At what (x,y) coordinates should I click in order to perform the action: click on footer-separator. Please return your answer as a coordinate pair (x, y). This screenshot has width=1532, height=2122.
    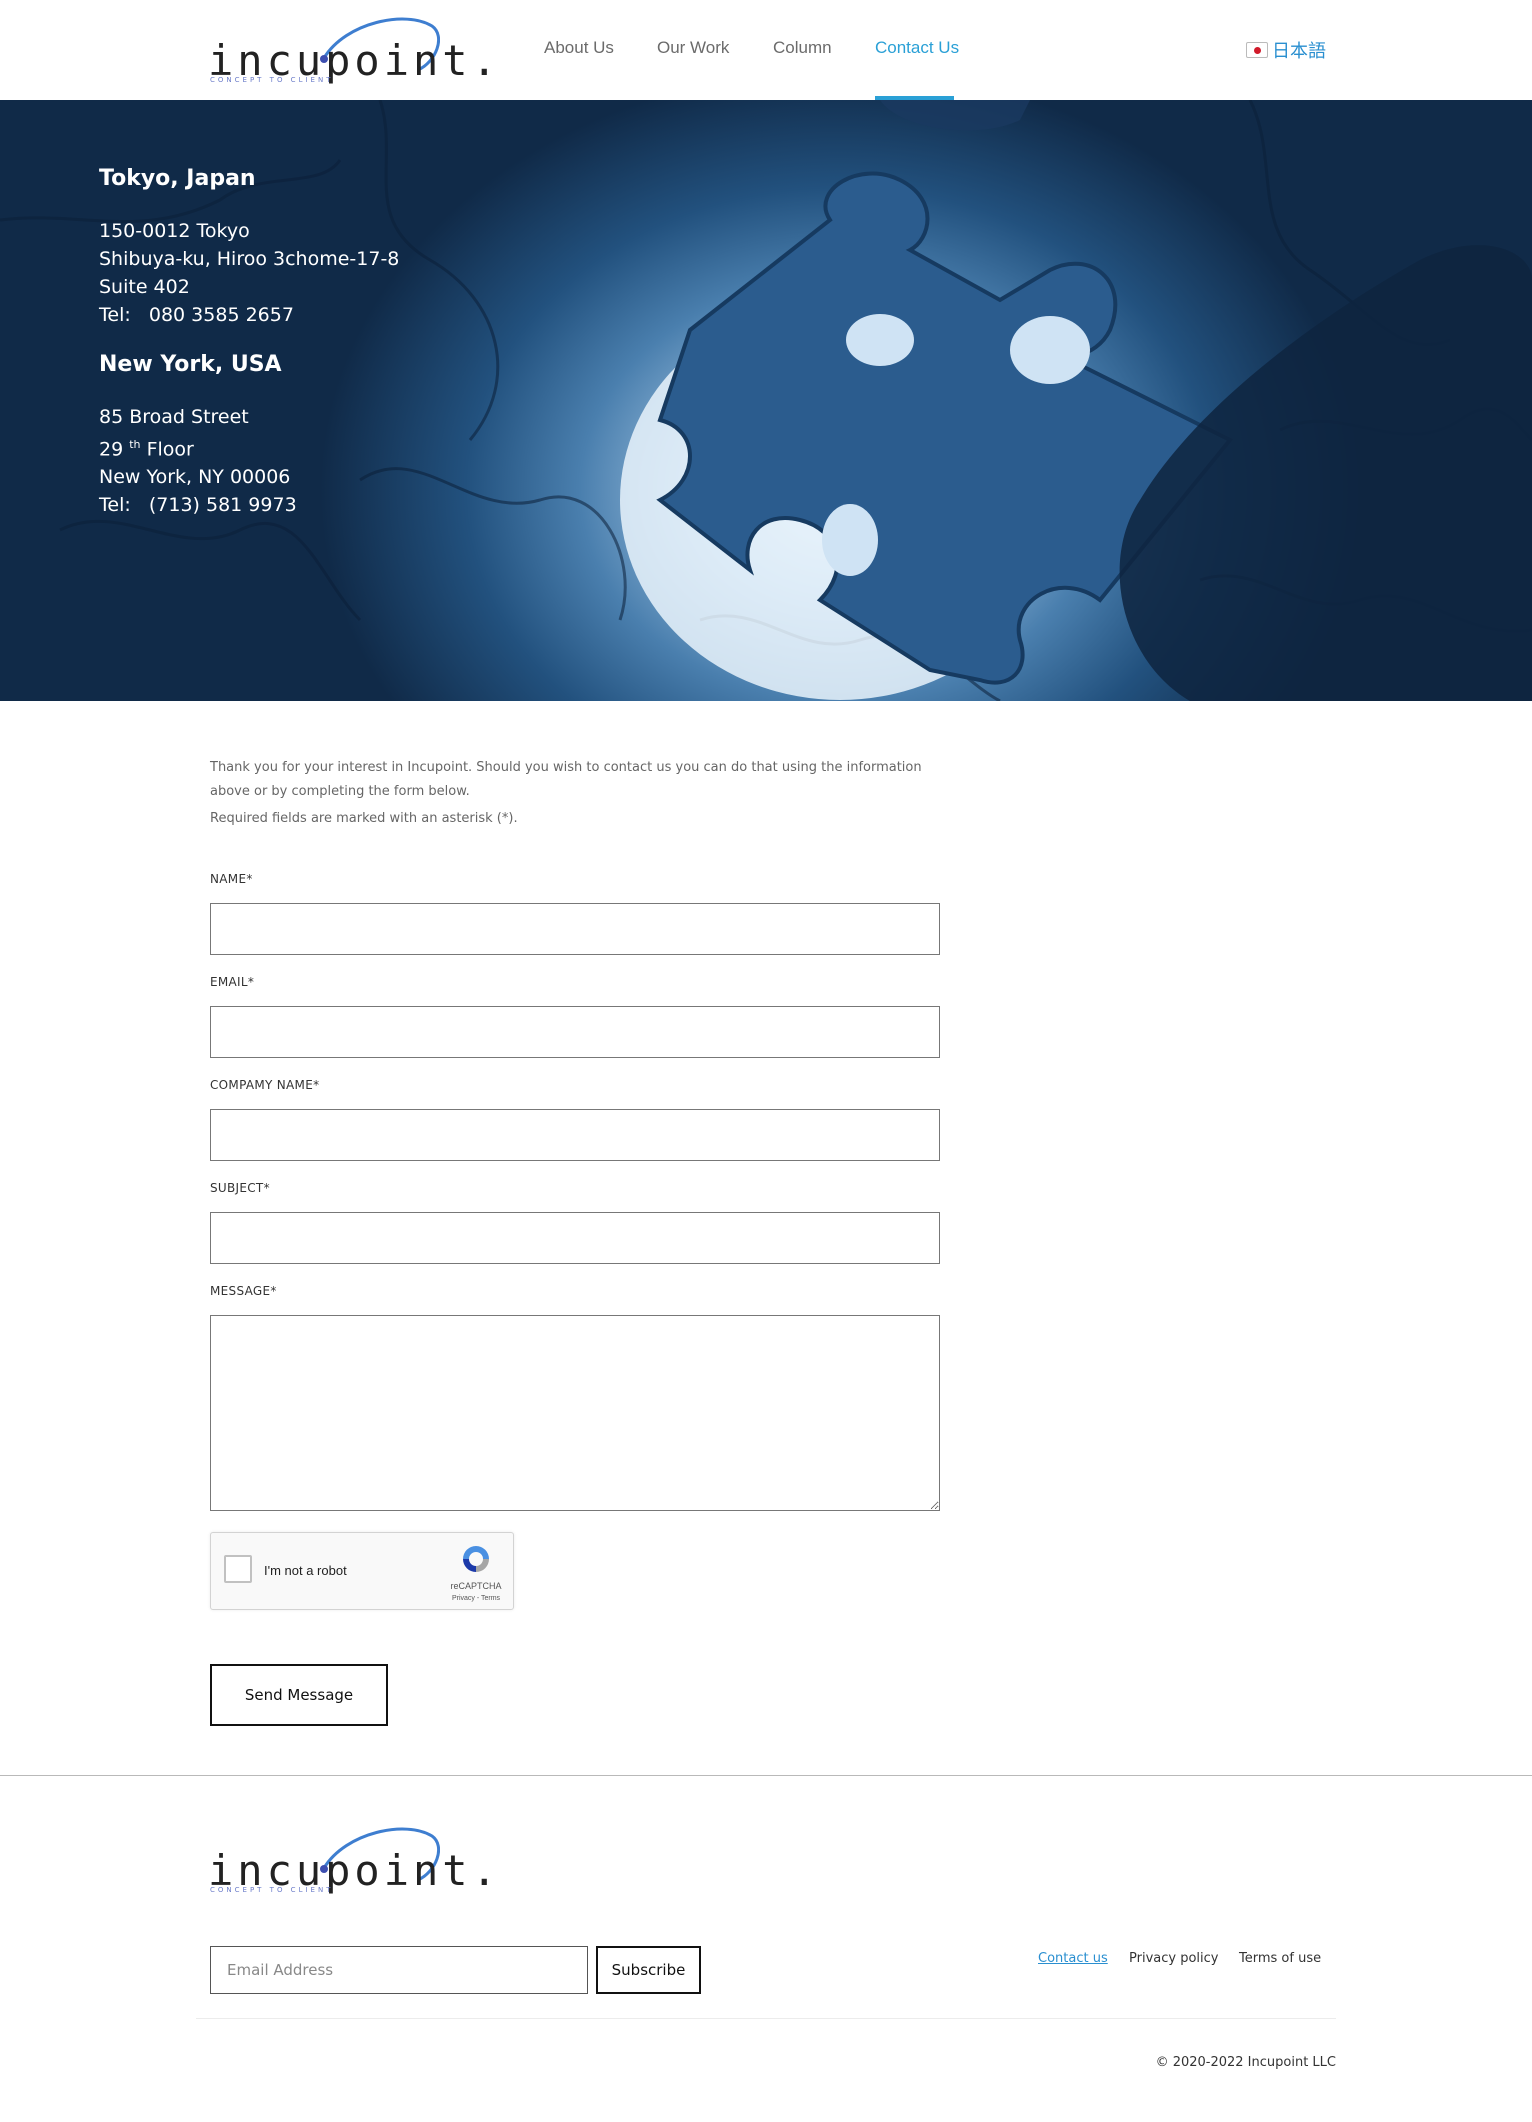
    Looking at the image, I should click on (766, 2018).